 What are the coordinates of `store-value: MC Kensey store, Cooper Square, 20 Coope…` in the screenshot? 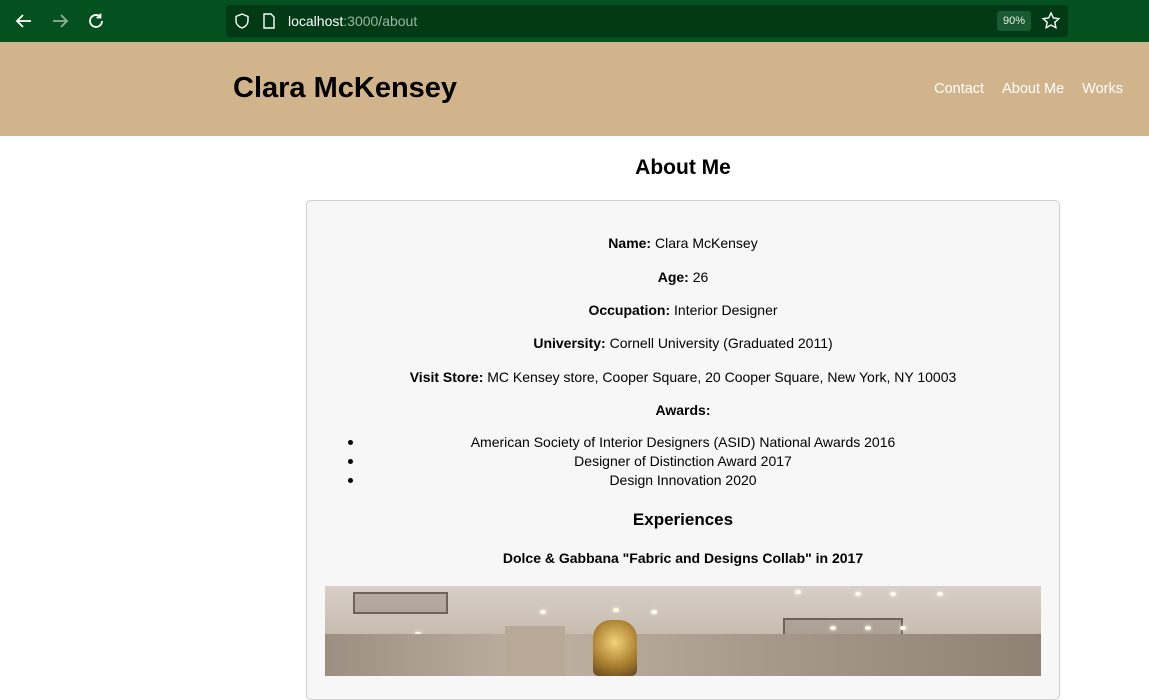 It's located at (722, 377).